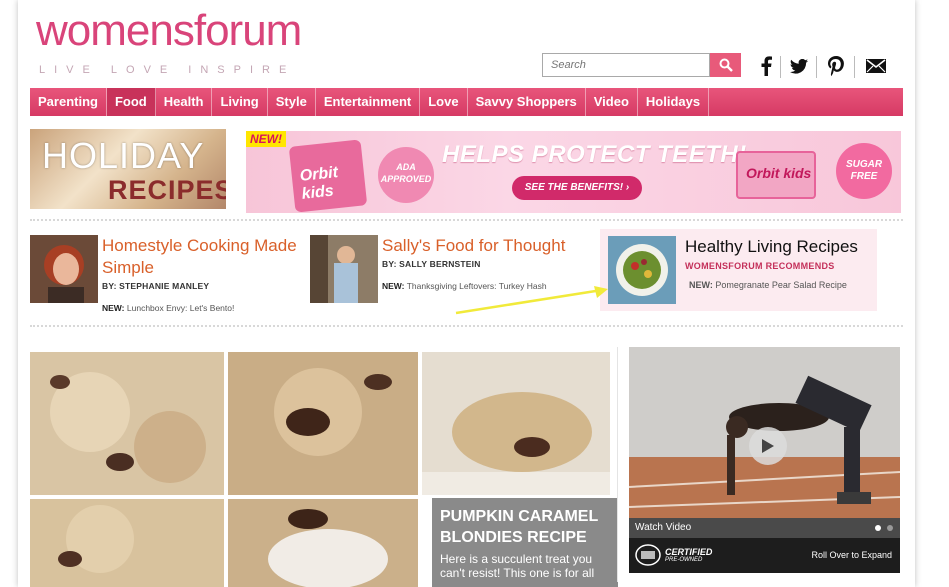  Describe the element at coordinates (167, 190) in the screenshot. I see `holiday-banner-line2: RECIPES` at that location.